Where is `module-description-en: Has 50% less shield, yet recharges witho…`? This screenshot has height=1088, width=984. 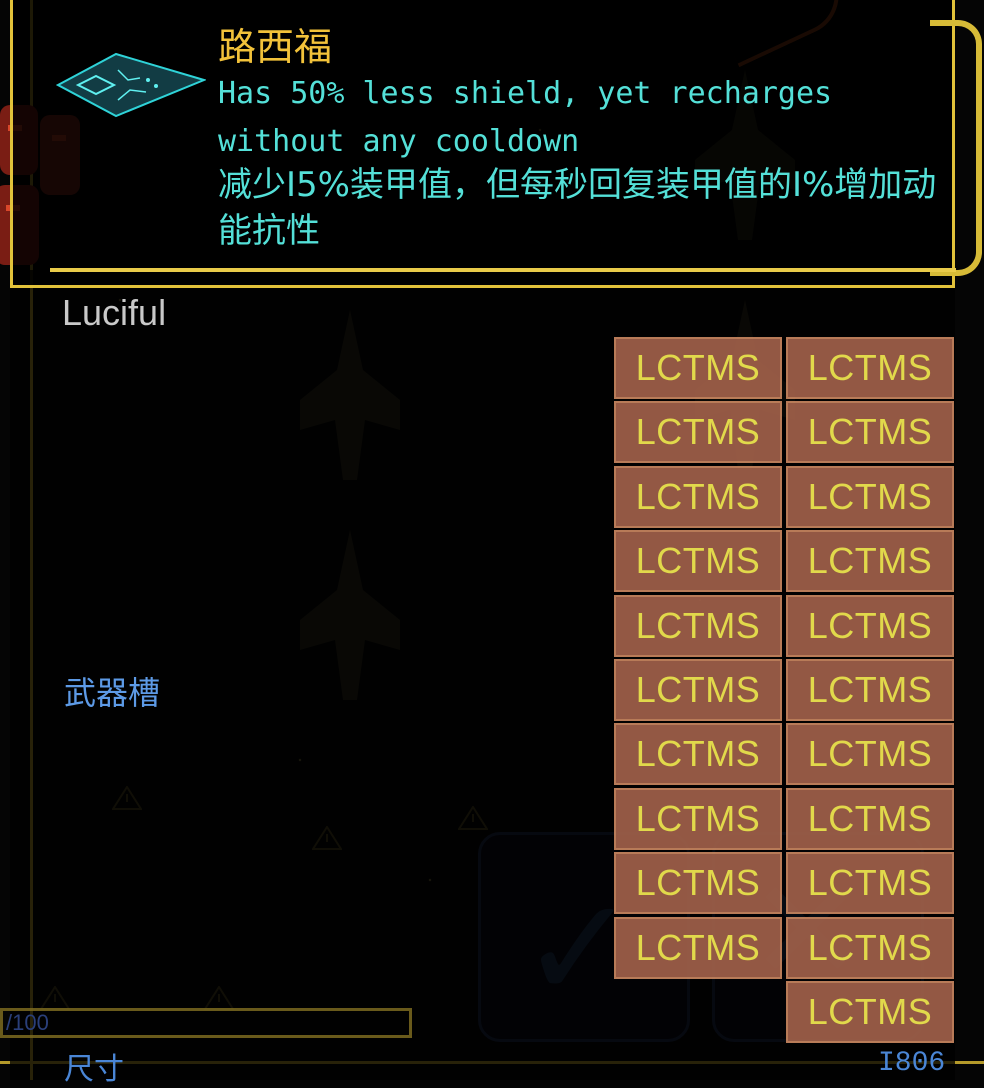 module-description-en: Has 50% less shield, yet recharges witho… is located at coordinates (525, 117).